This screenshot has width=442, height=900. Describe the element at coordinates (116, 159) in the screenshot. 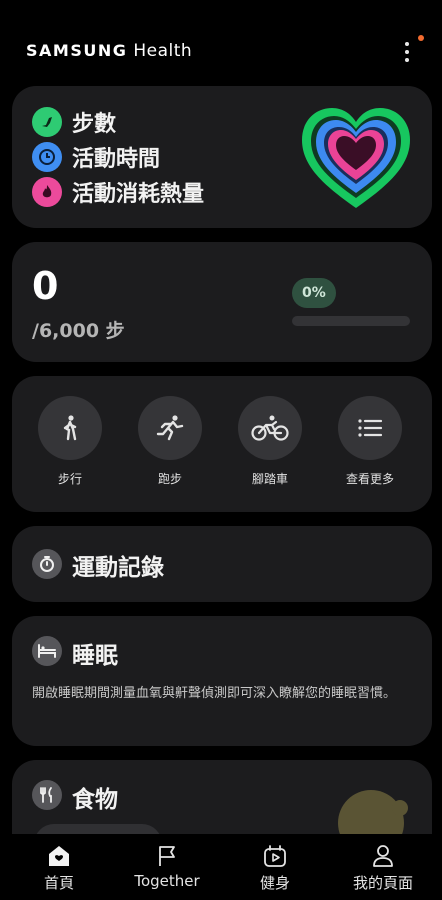

I see `activity-label: 活動時間` at that location.